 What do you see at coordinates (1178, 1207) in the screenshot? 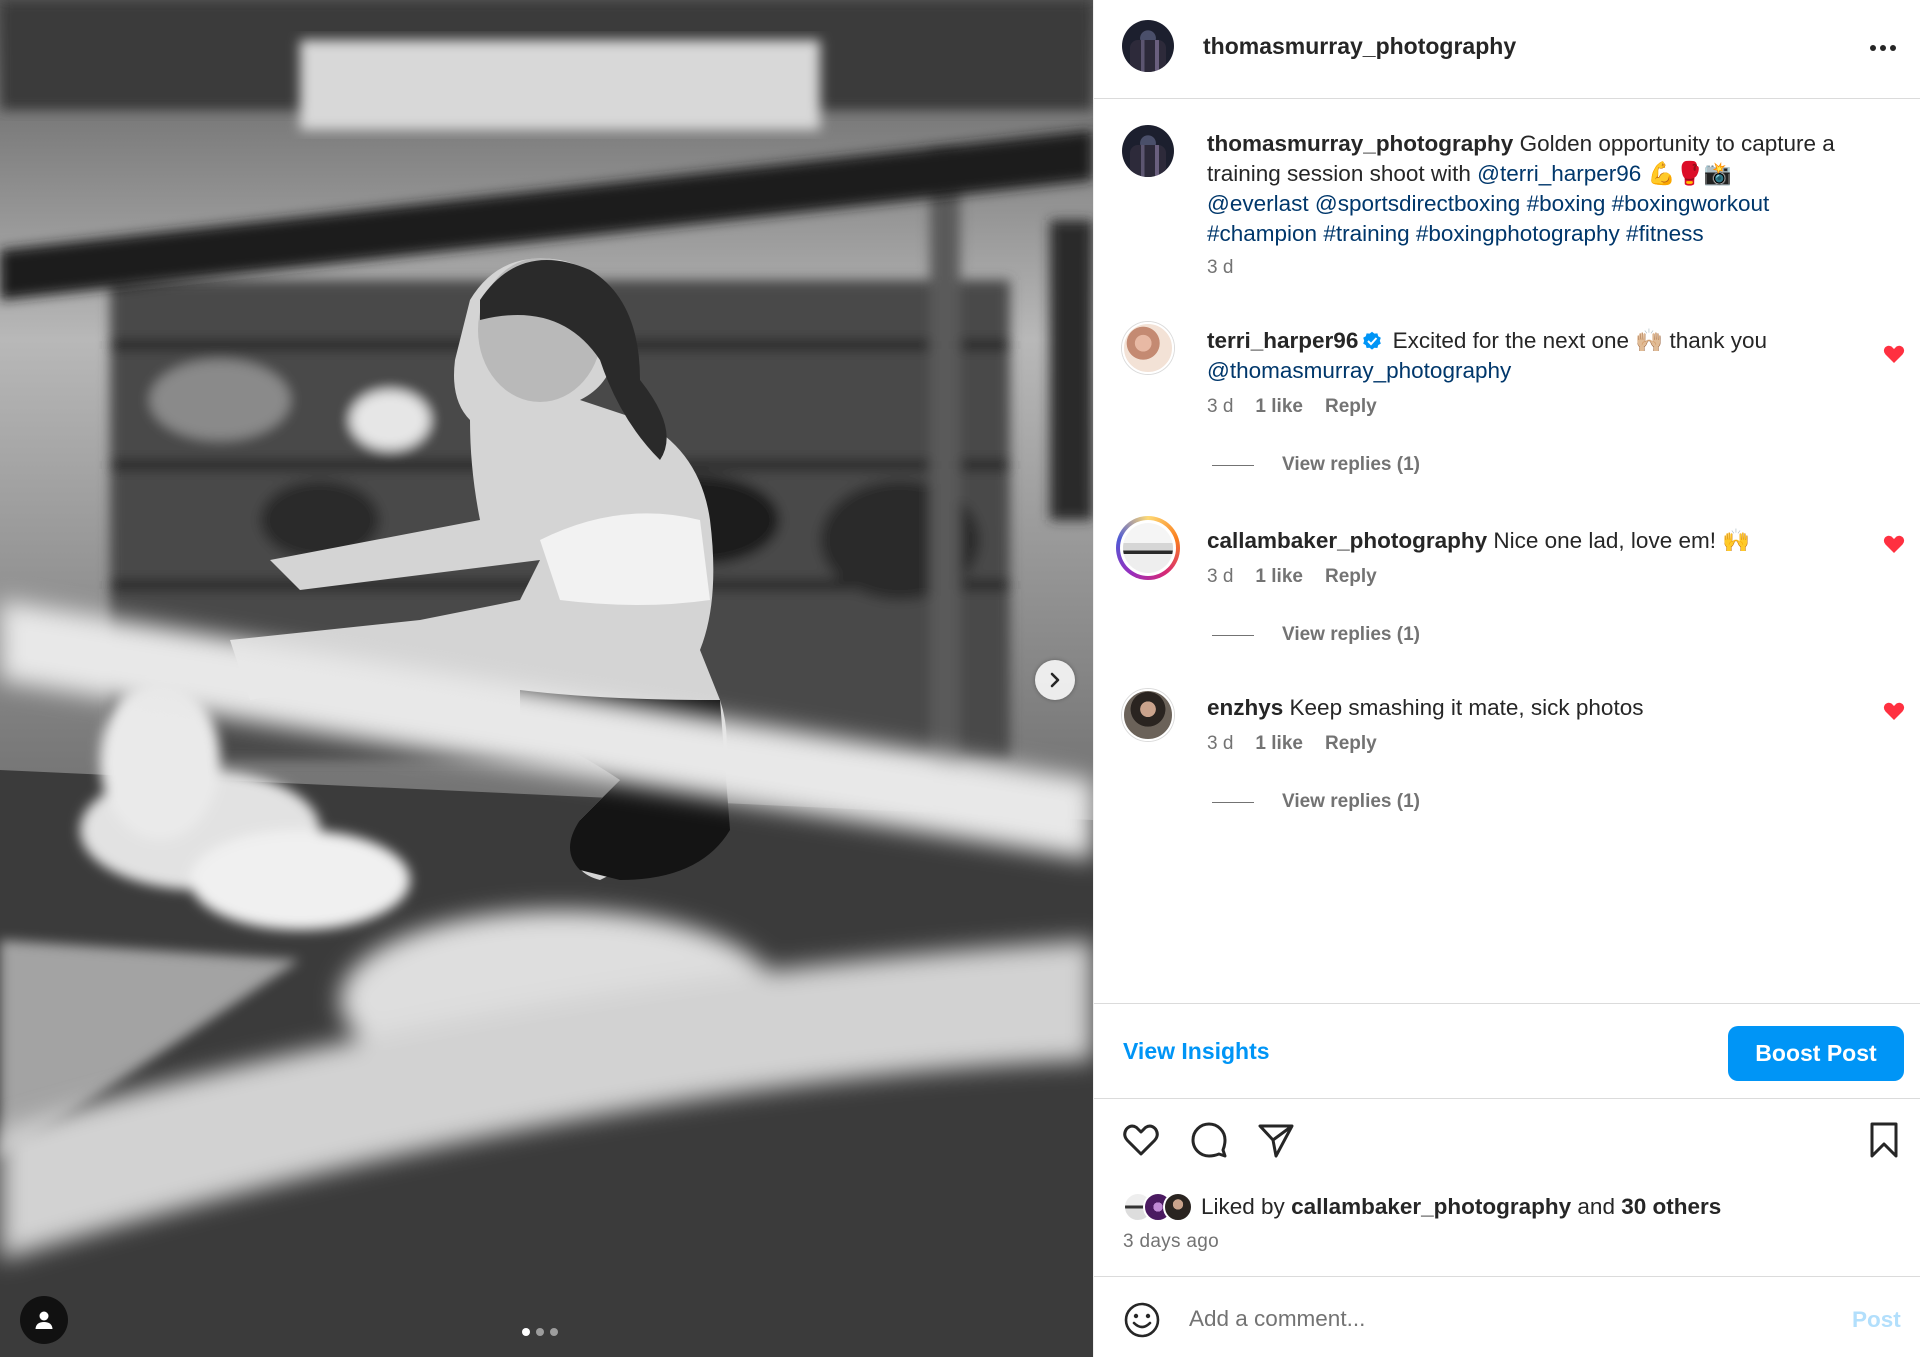
I see `avatar` at bounding box center [1178, 1207].